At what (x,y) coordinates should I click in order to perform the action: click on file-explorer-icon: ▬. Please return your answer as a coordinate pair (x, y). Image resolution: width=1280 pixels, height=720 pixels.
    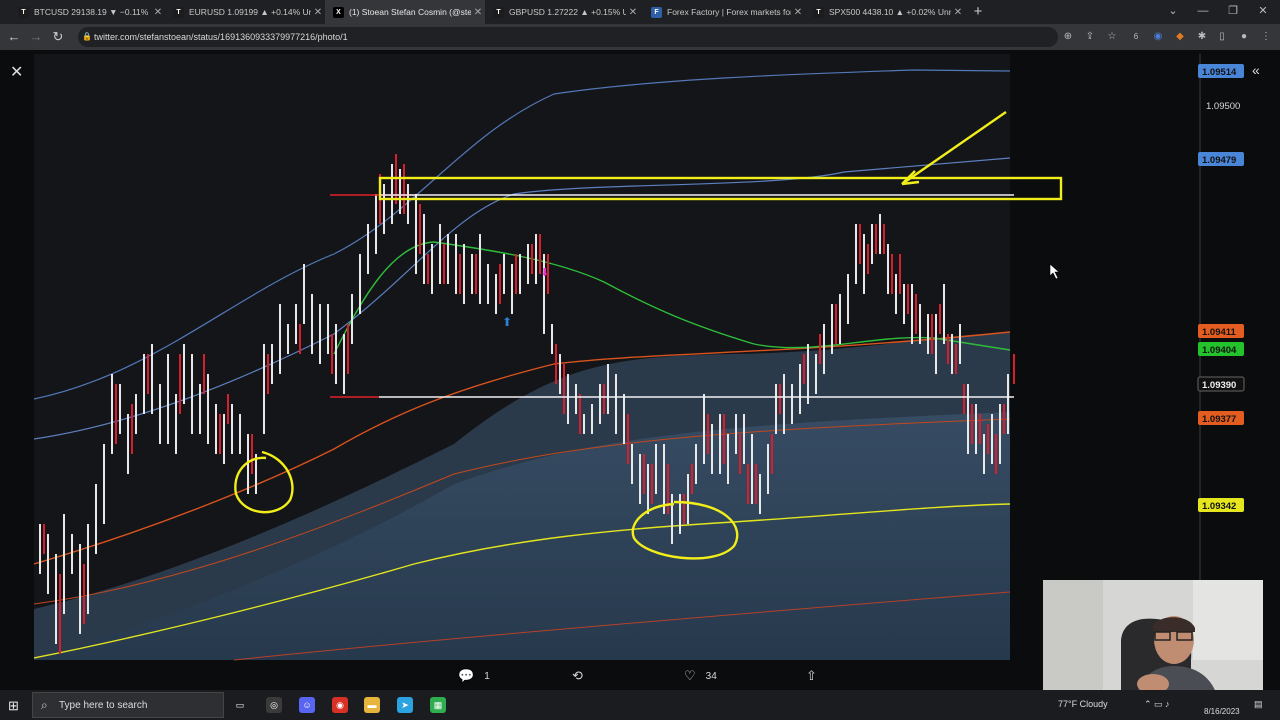
    Looking at the image, I should click on (372, 705).